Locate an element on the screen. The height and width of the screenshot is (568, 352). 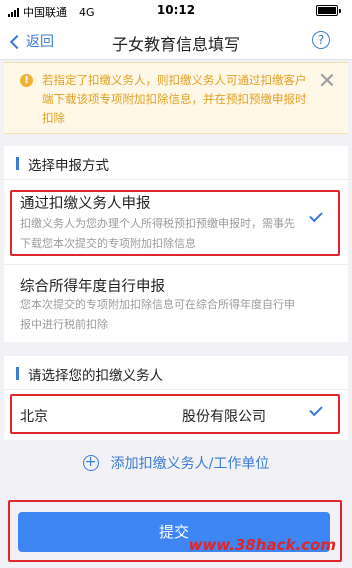
close-icon is located at coordinates (327, 80).